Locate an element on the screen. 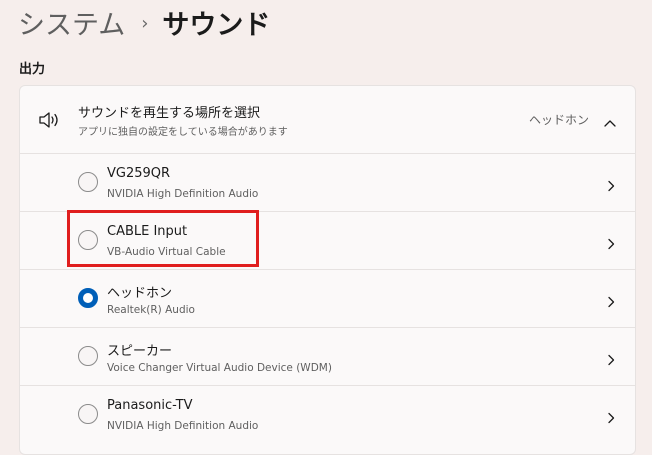 The width and height of the screenshot is (652, 455). output-selector-subtitle: アプリに独自の設定をしている場合があります is located at coordinates (183, 132).